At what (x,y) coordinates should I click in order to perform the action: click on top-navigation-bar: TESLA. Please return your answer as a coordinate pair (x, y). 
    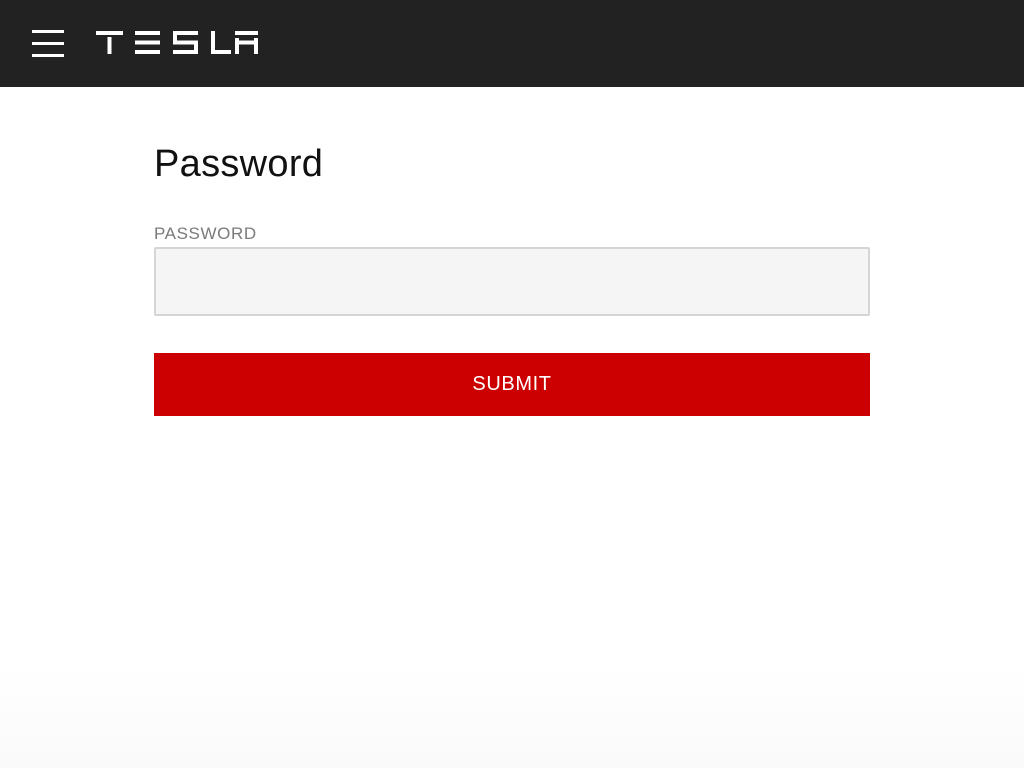
    Looking at the image, I should click on (512, 43).